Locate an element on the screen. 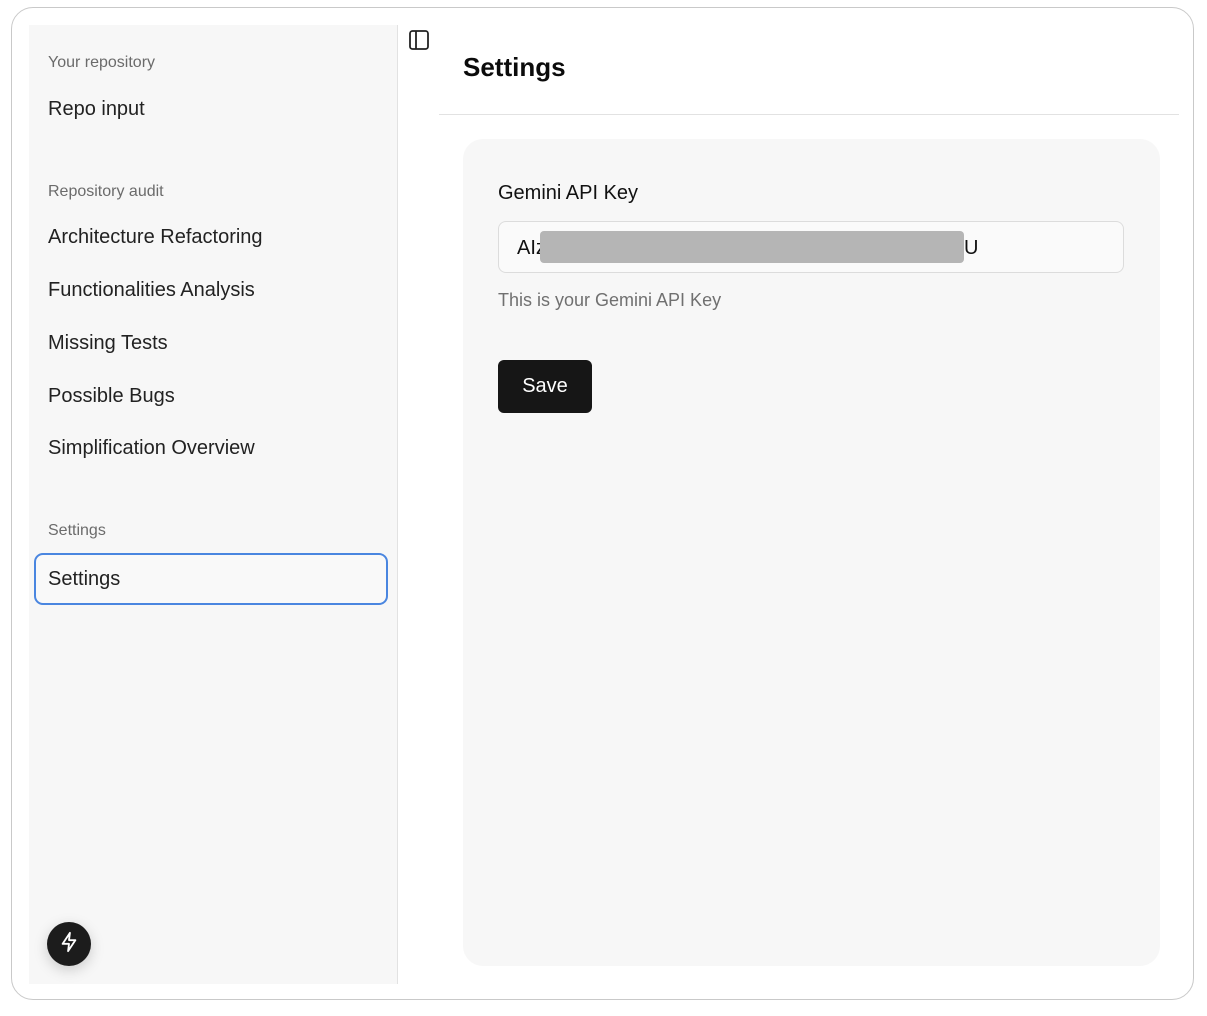 The height and width of the screenshot is (1016, 1207). api-key-value-suffix: U is located at coordinates (971, 248).